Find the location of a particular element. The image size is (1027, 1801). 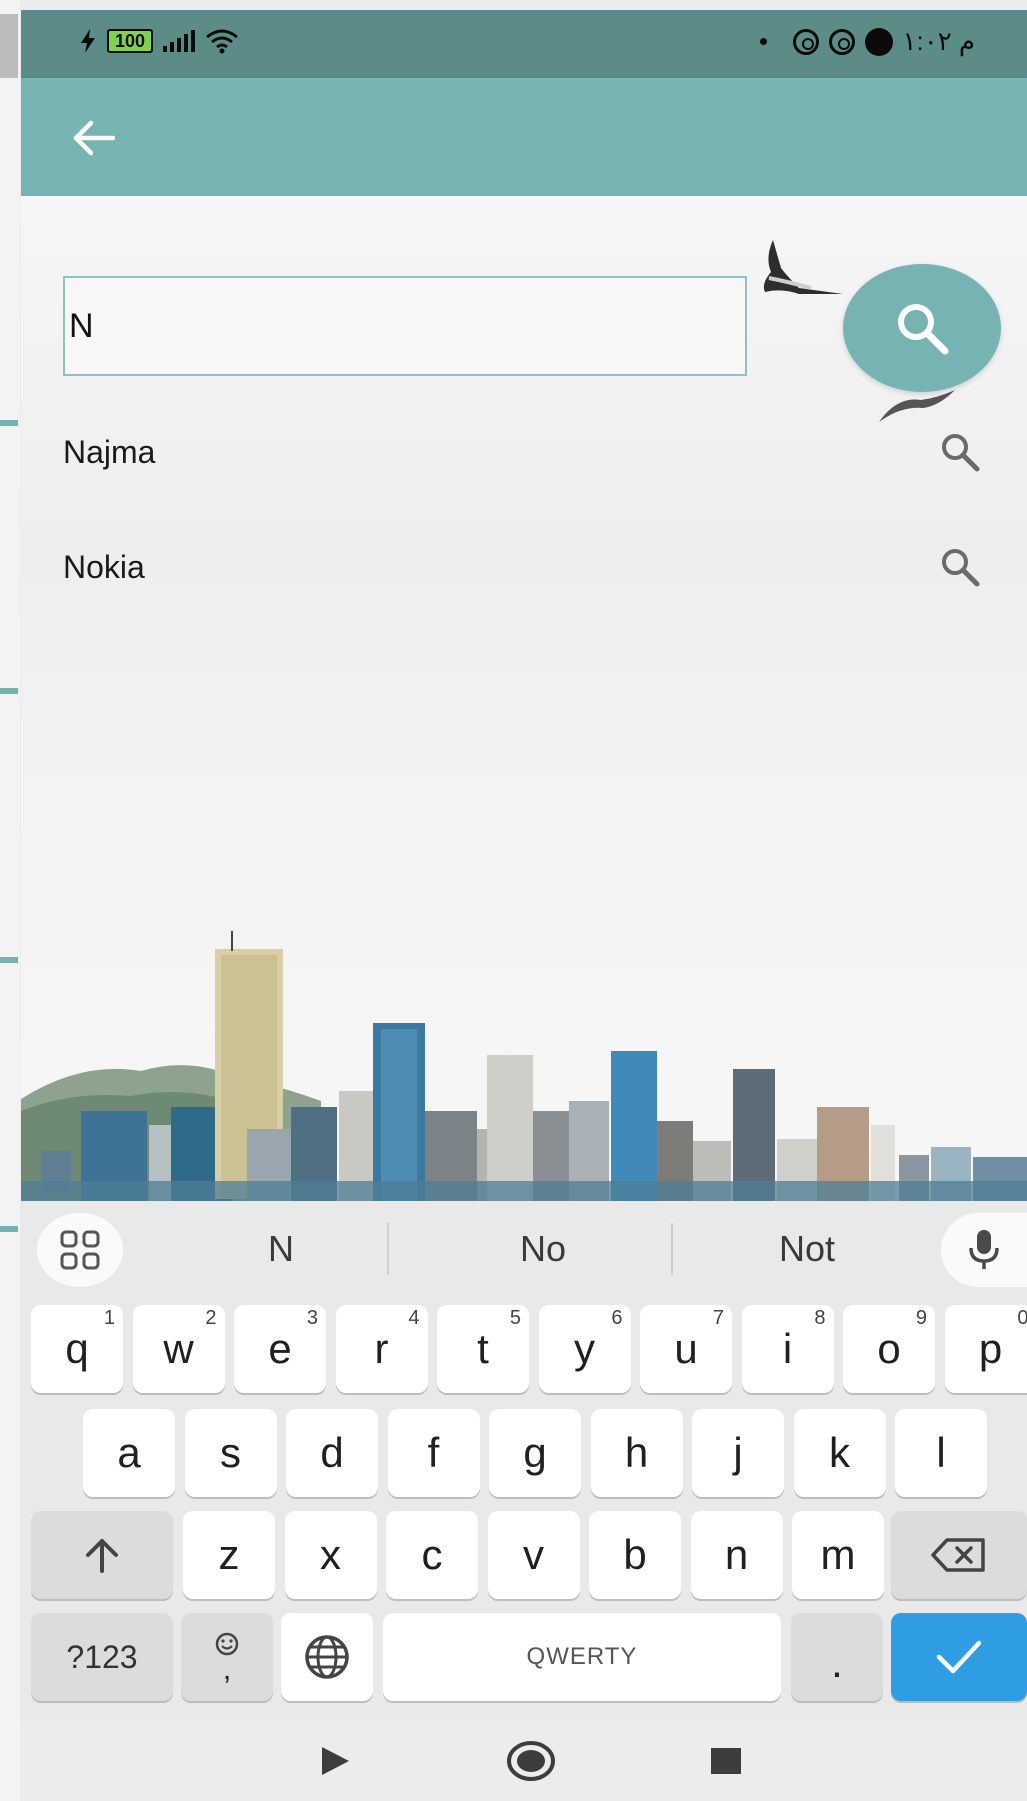

key-q: q1 is located at coordinates (77, 1349).